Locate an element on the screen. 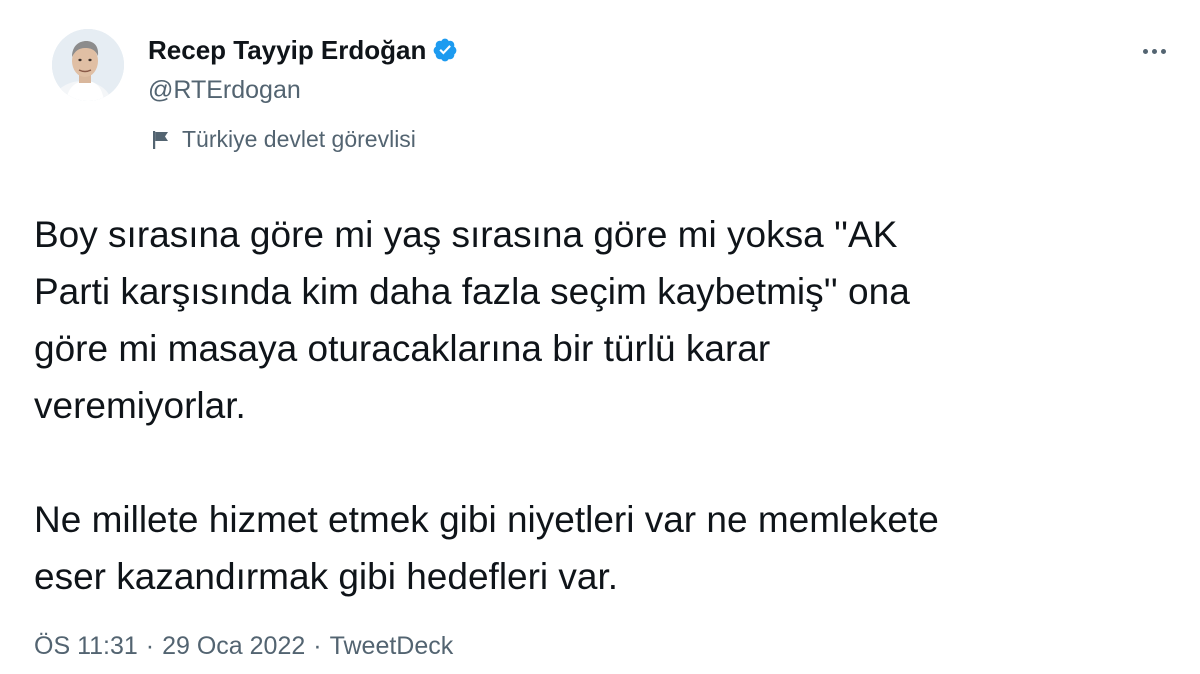 This screenshot has width=1200, height=674. tweet-time: ÖS 11:31 is located at coordinates (86, 646).